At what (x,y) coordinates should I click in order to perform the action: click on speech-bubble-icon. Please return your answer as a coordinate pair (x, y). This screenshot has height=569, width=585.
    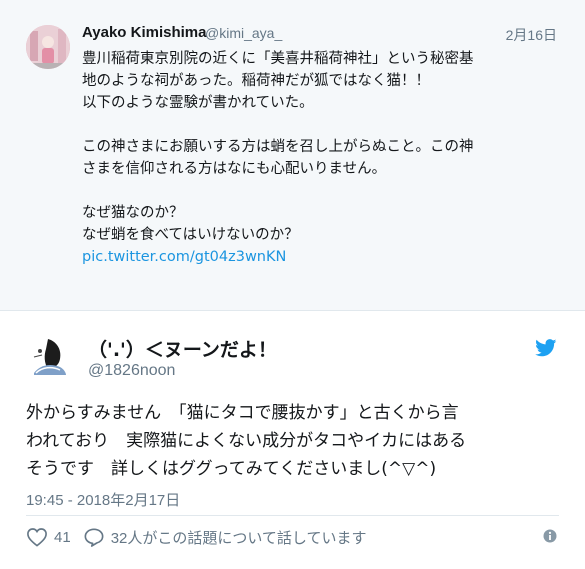
    Looking at the image, I should click on (94, 537).